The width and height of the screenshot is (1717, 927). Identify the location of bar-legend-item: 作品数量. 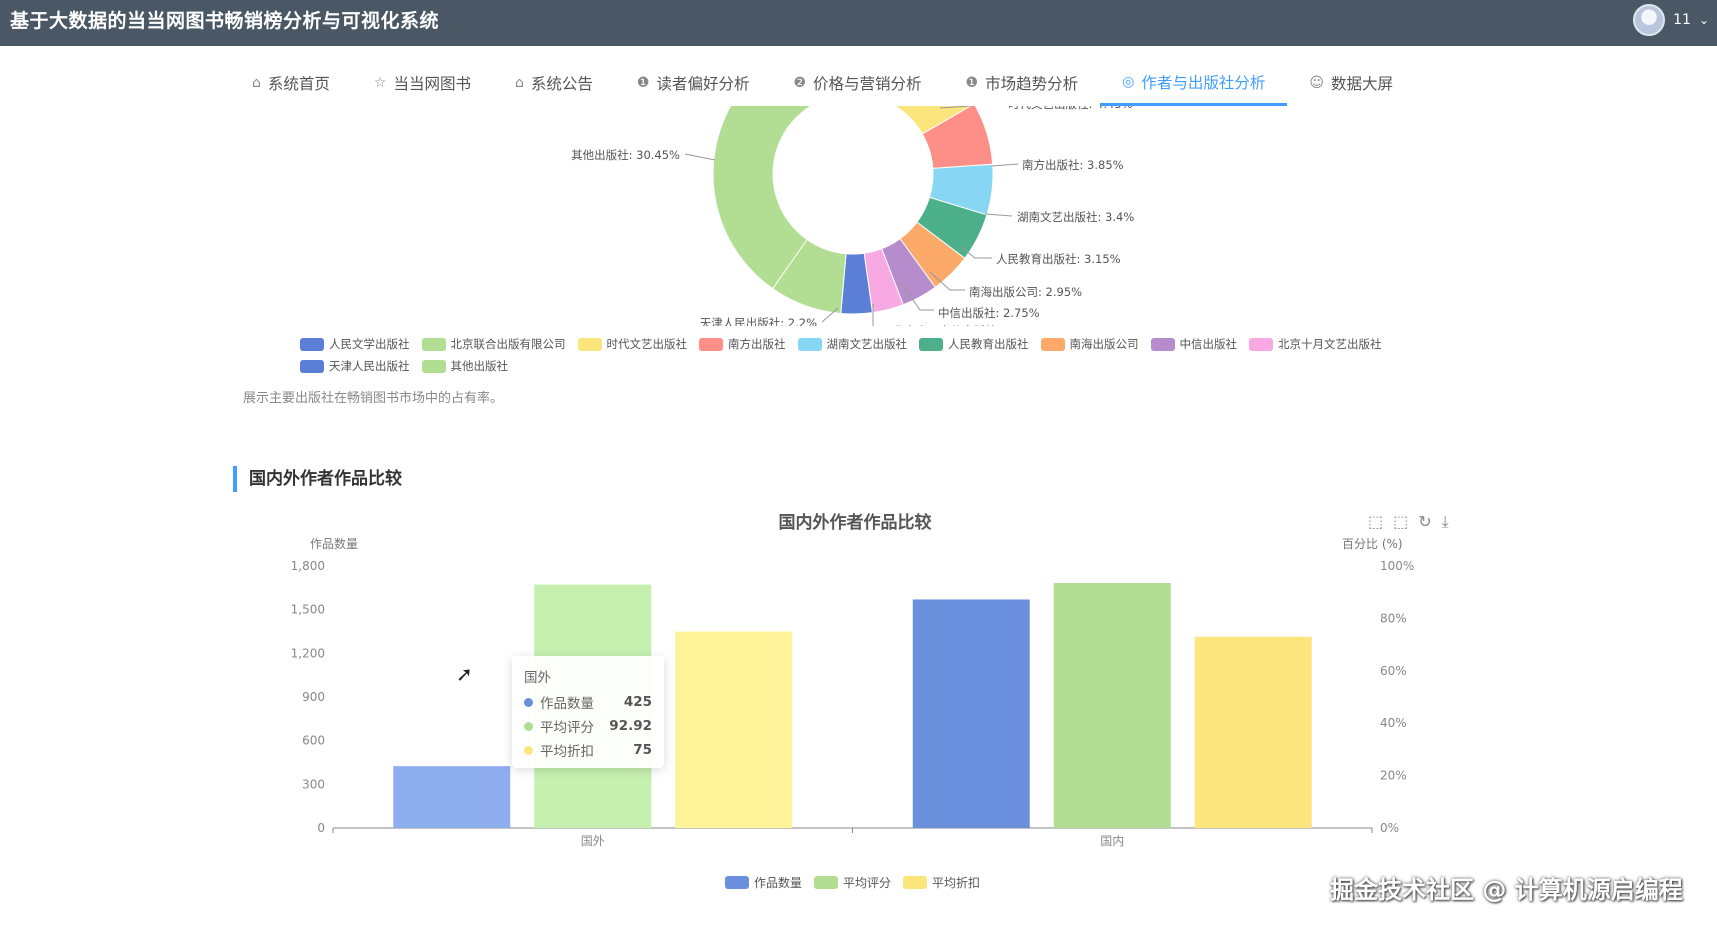
(763, 882).